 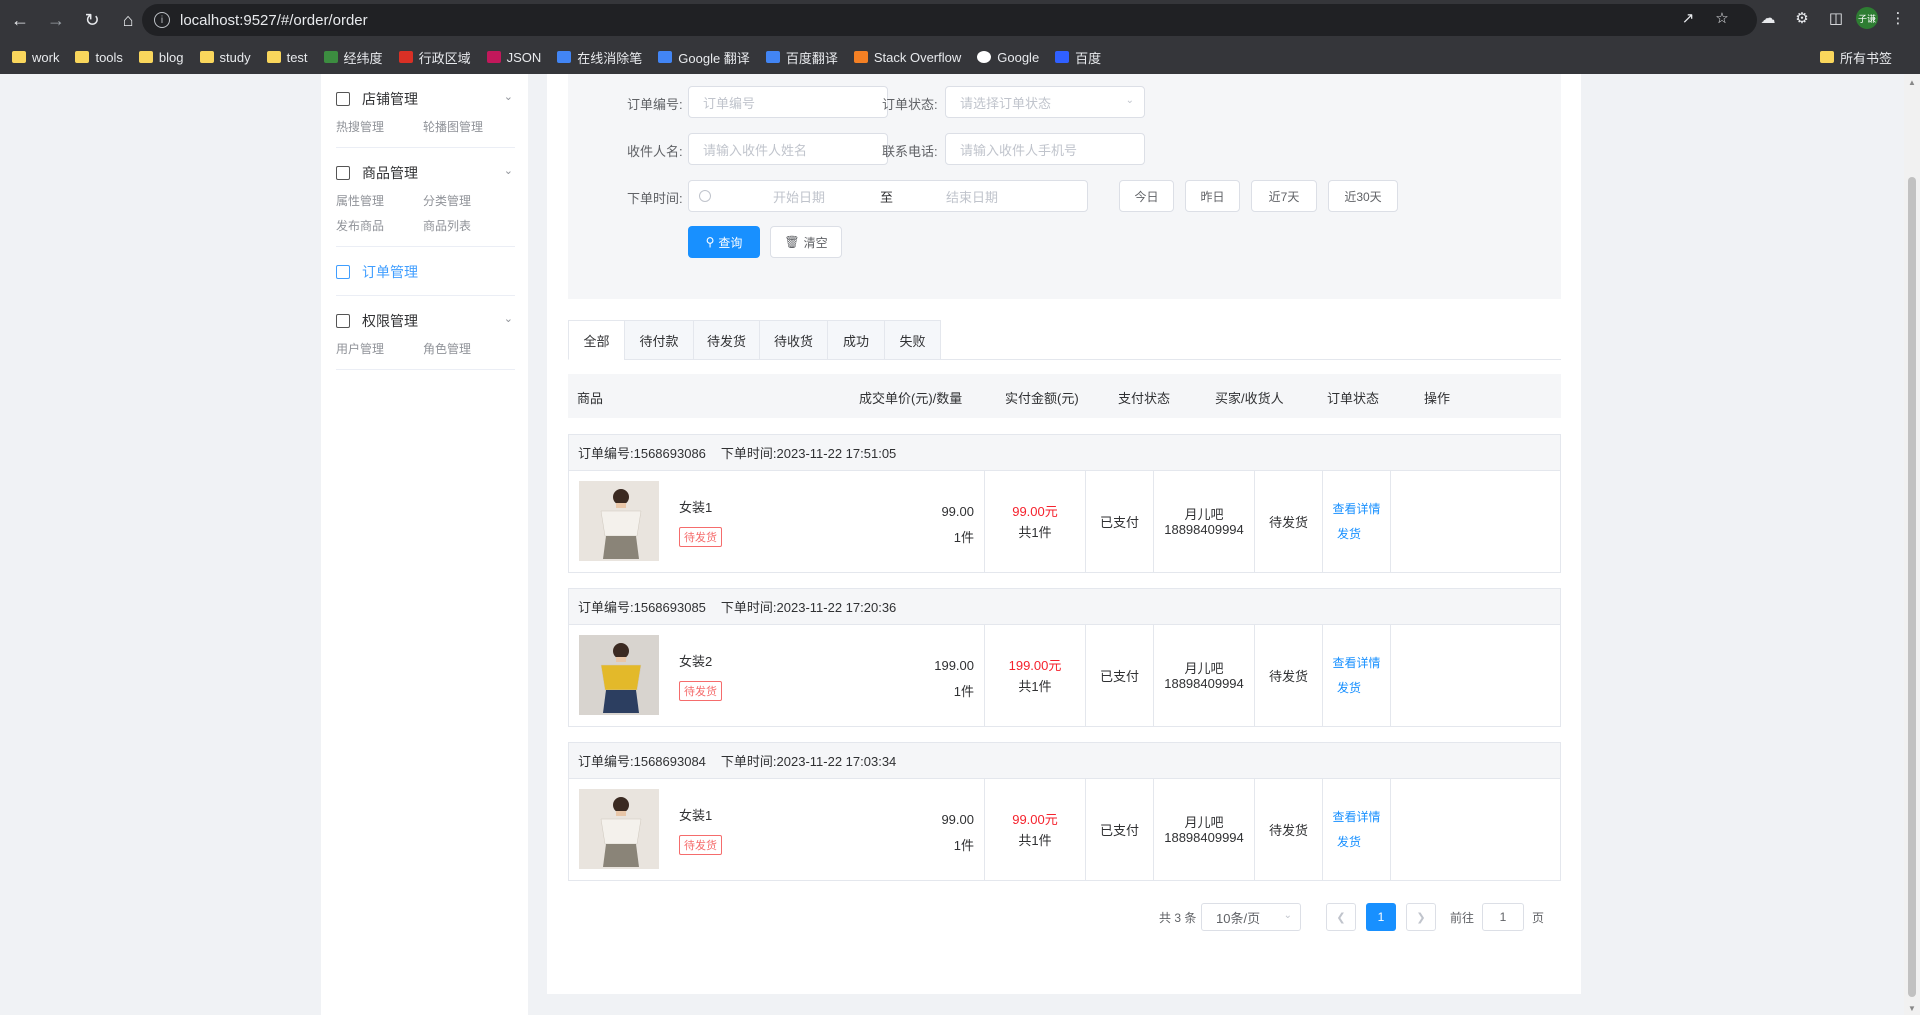 What do you see at coordinates (793, 340) in the screenshot?
I see `tab-3: 待收货` at bounding box center [793, 340].